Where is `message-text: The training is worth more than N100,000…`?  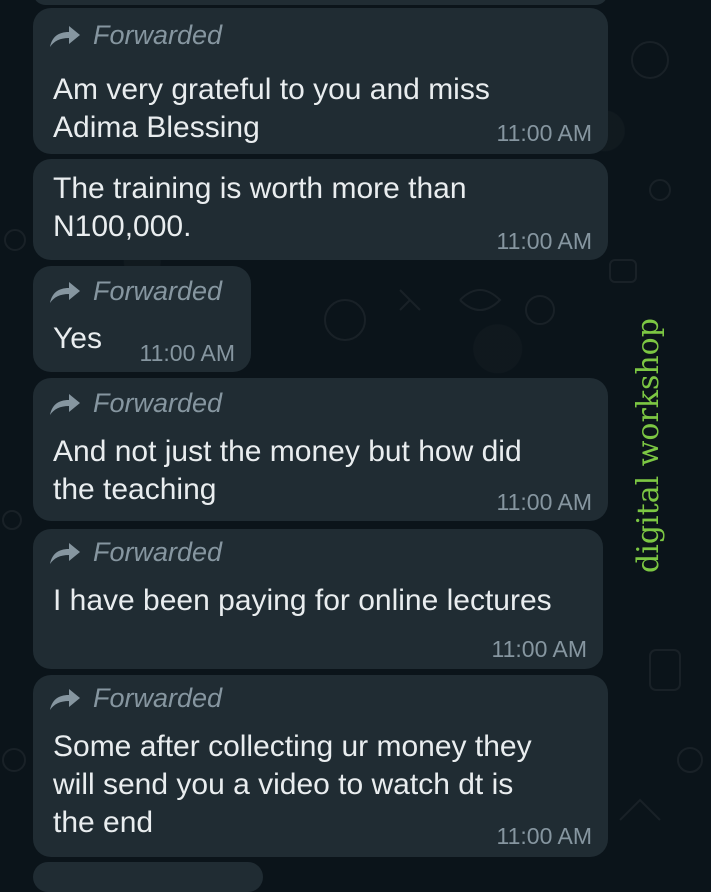
message-text: The training is worth more than N100,000… is located at coordinates (260, 207).